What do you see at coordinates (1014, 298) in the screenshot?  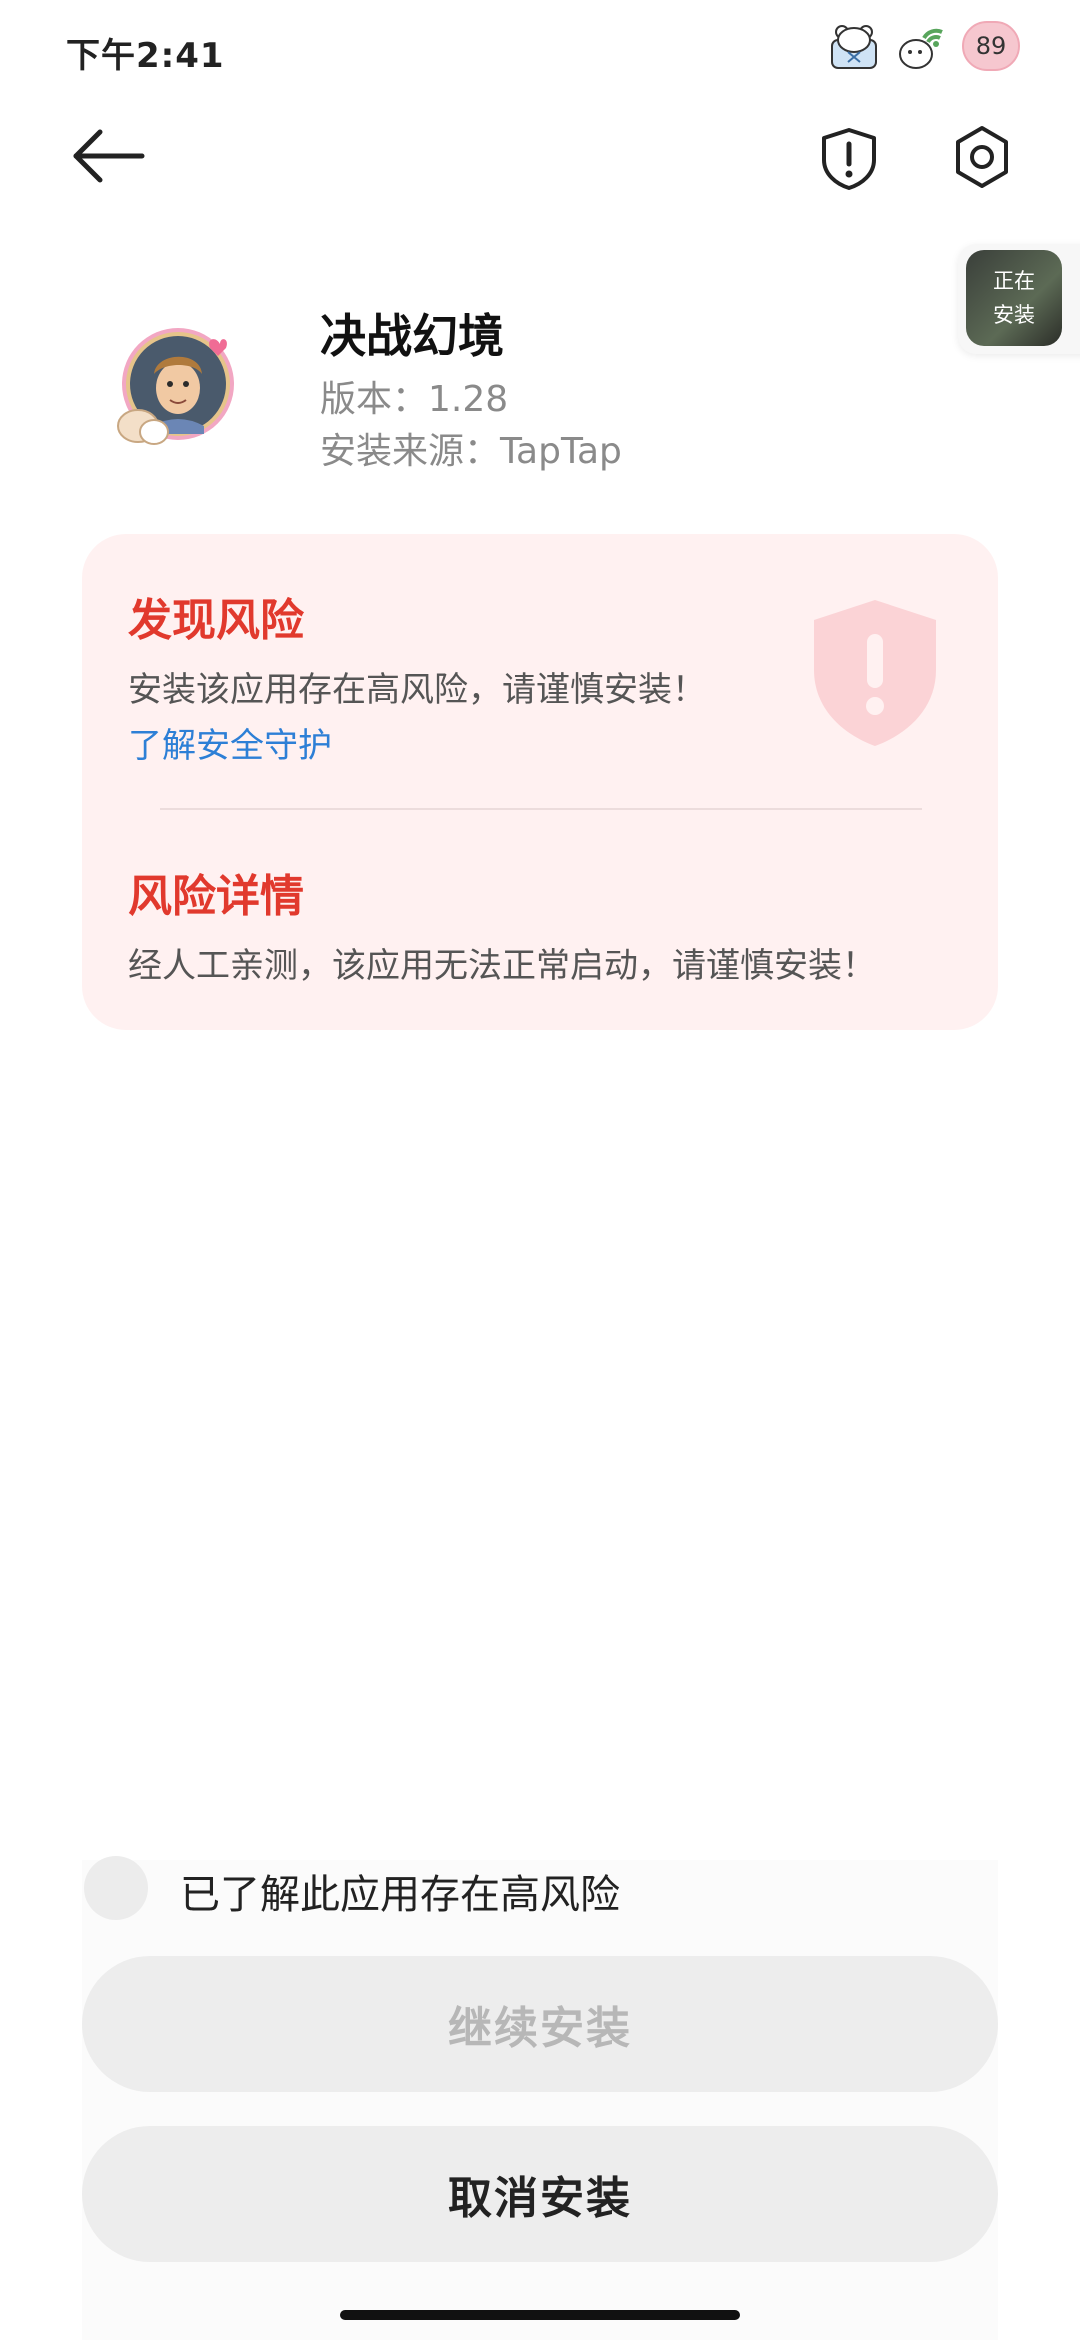 I see `installing-thumbnail: 正在 安装` at bounding box center [1014, 298].